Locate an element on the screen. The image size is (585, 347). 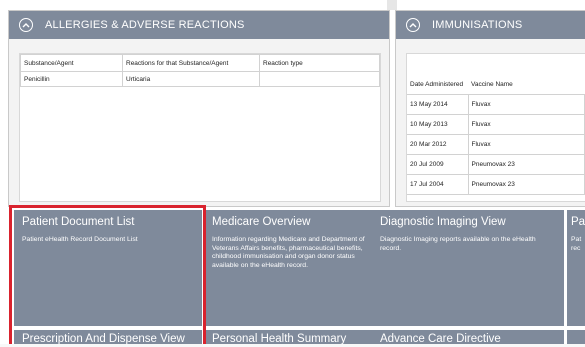
tile-partial: Pa Pat rec is located at coordinates (576, 268).